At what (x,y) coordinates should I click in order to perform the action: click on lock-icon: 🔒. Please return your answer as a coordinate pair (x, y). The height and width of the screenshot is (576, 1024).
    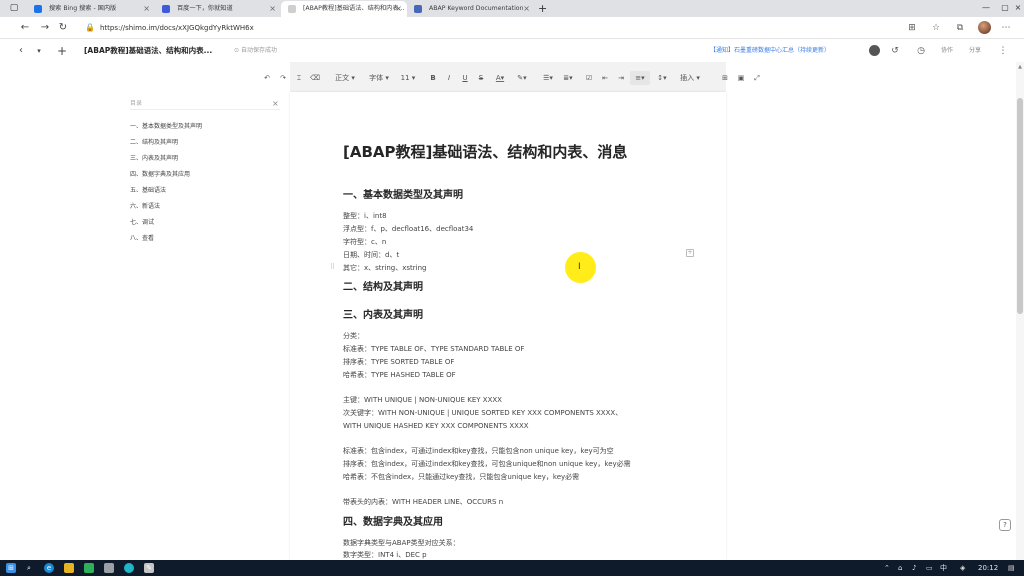
    Looking at the image, I should click on (90, 28).